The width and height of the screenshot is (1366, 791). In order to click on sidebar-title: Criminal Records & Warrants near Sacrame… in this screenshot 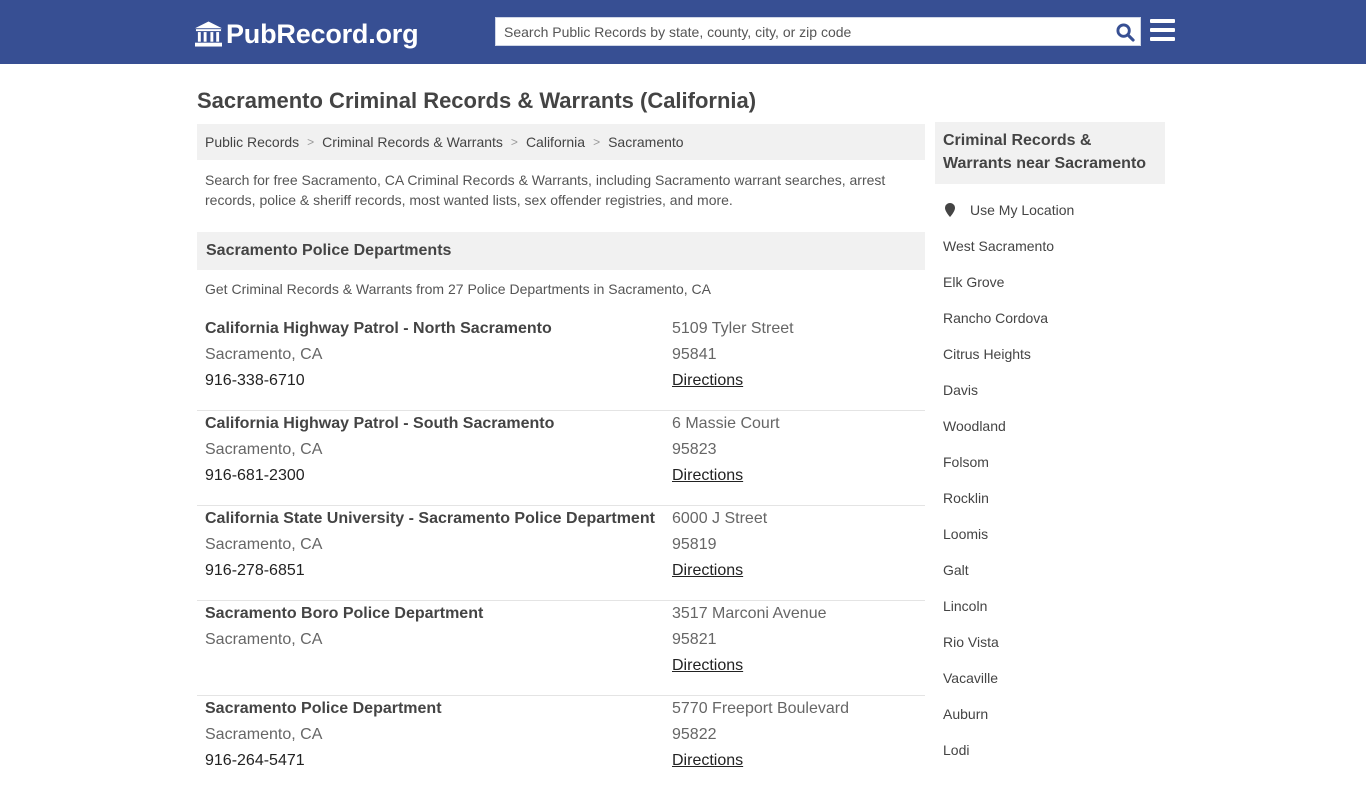, I will do `click(1050, 153)`.